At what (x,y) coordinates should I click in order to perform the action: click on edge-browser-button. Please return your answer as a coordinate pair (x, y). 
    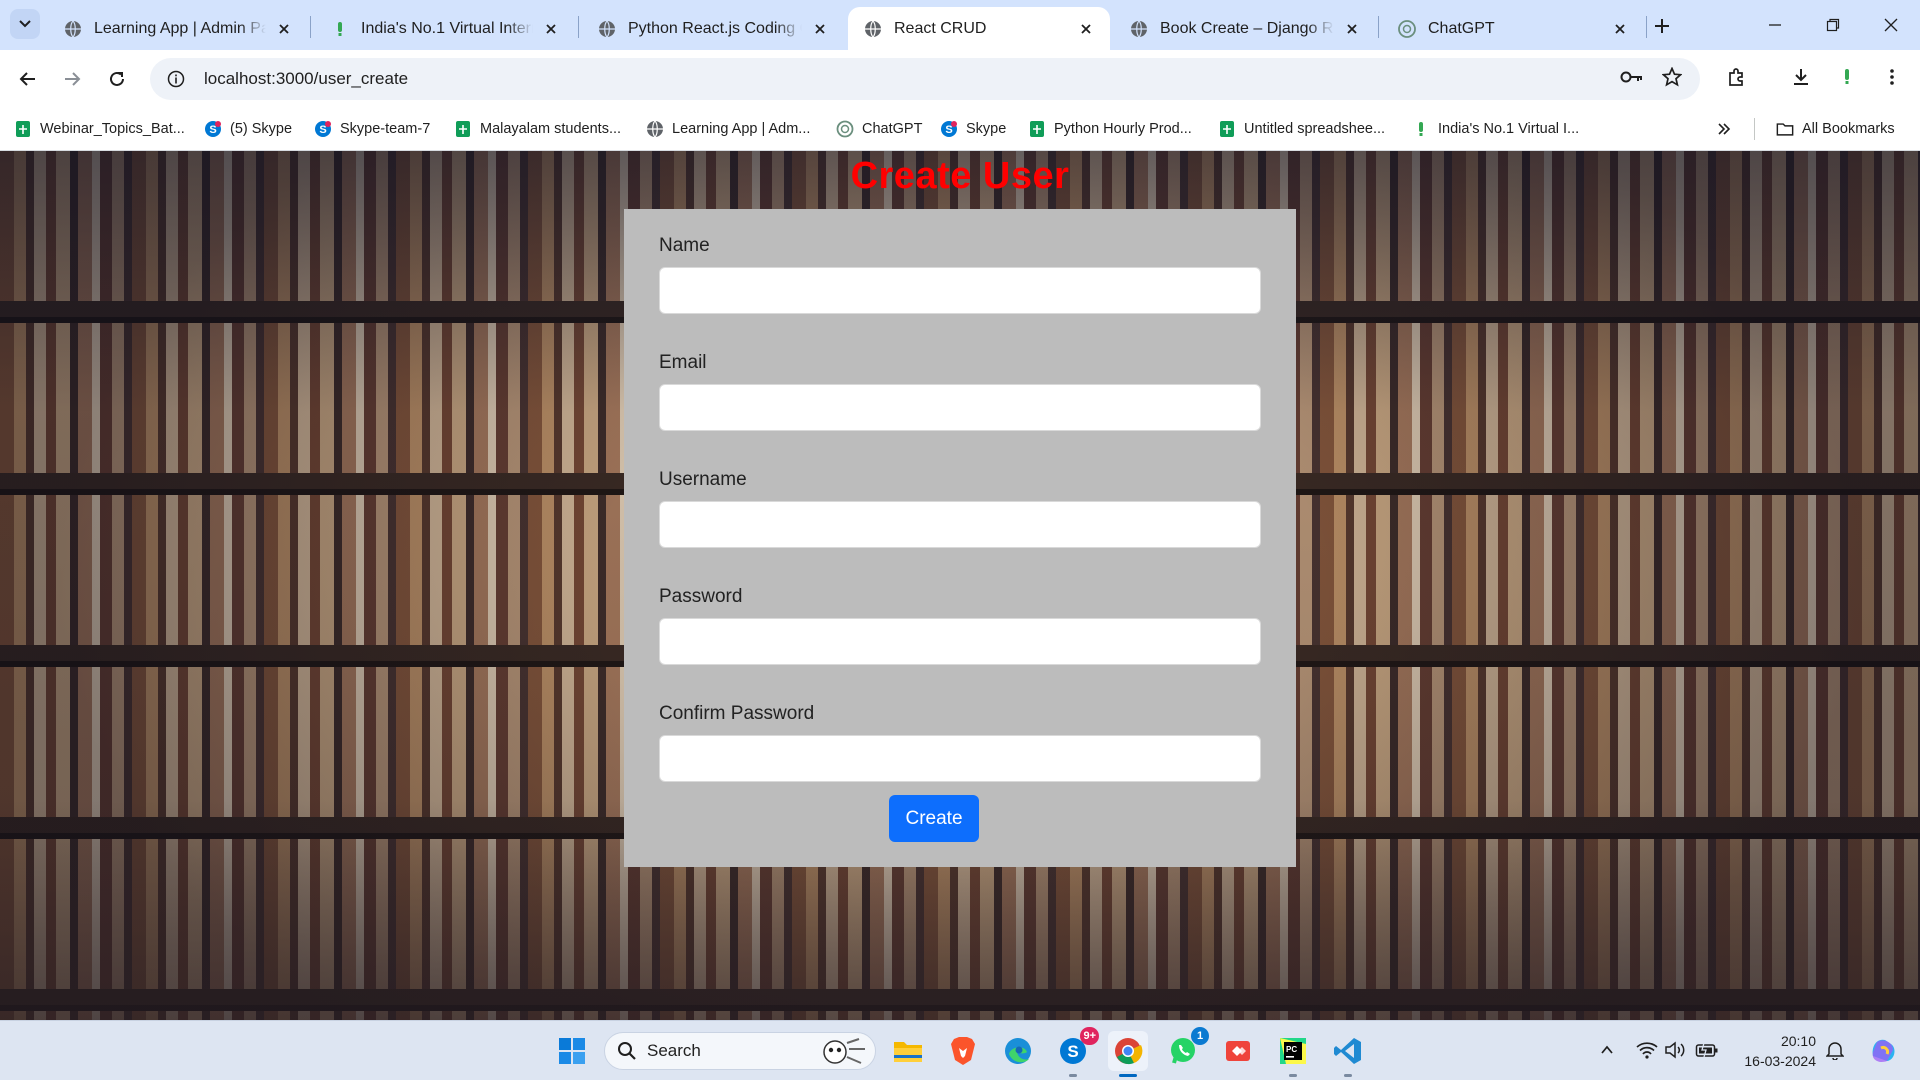
    Looking at the image, I should click on (1018, 1051).